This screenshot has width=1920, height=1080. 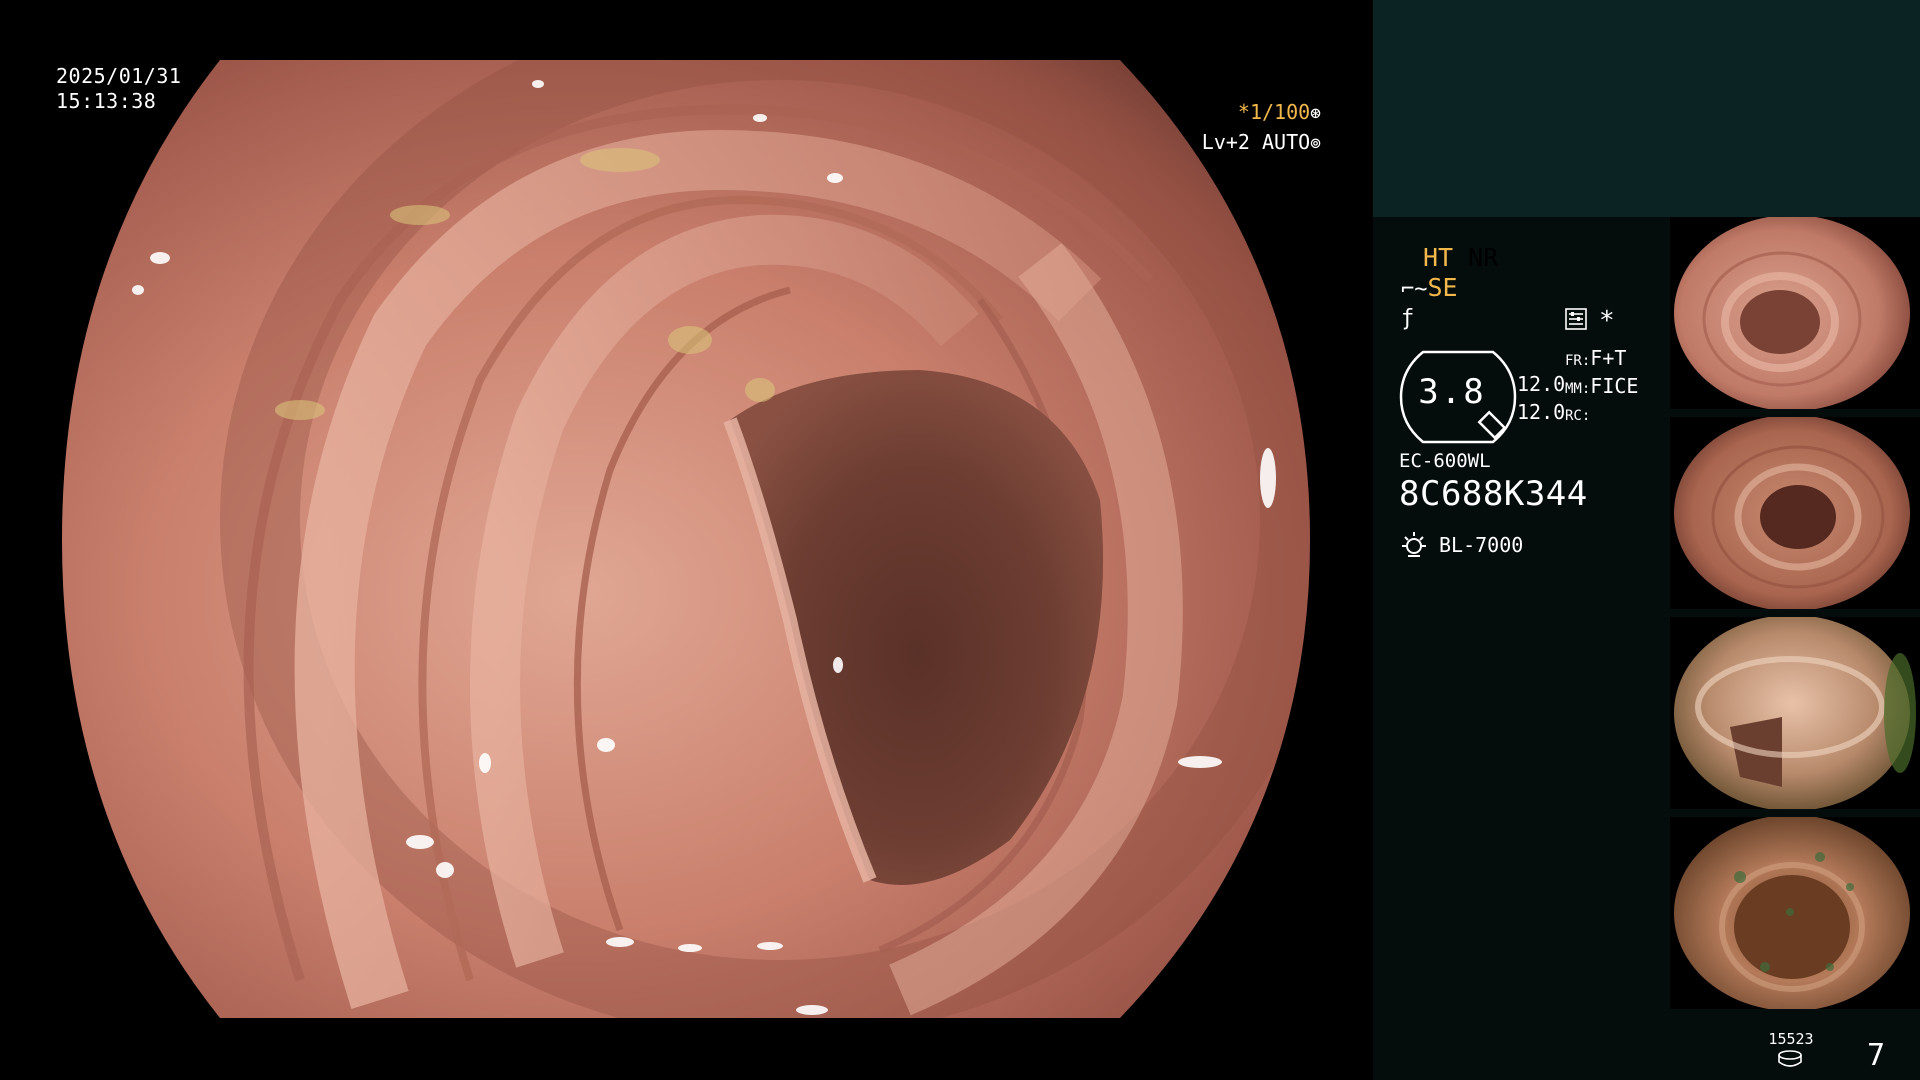 What do you see at coordinates (1646, 108) in the screenshot?
I see `side-panel-header` at bounding box center [1646, 108].